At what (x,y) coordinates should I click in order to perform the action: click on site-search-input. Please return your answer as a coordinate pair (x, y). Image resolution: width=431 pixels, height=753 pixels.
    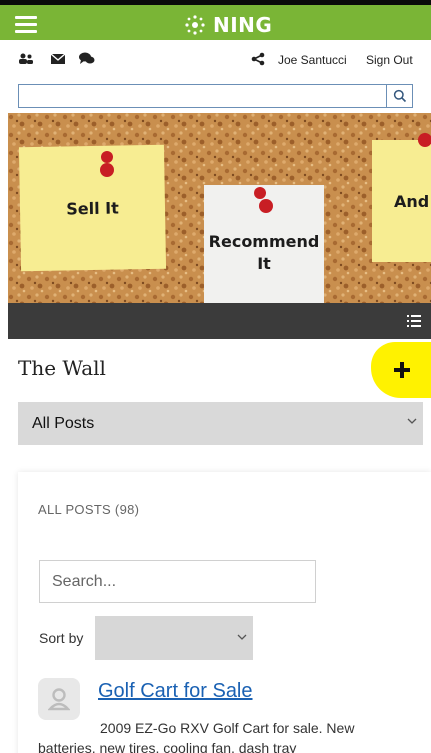
    Looking at the image, I should click on (203, 96).